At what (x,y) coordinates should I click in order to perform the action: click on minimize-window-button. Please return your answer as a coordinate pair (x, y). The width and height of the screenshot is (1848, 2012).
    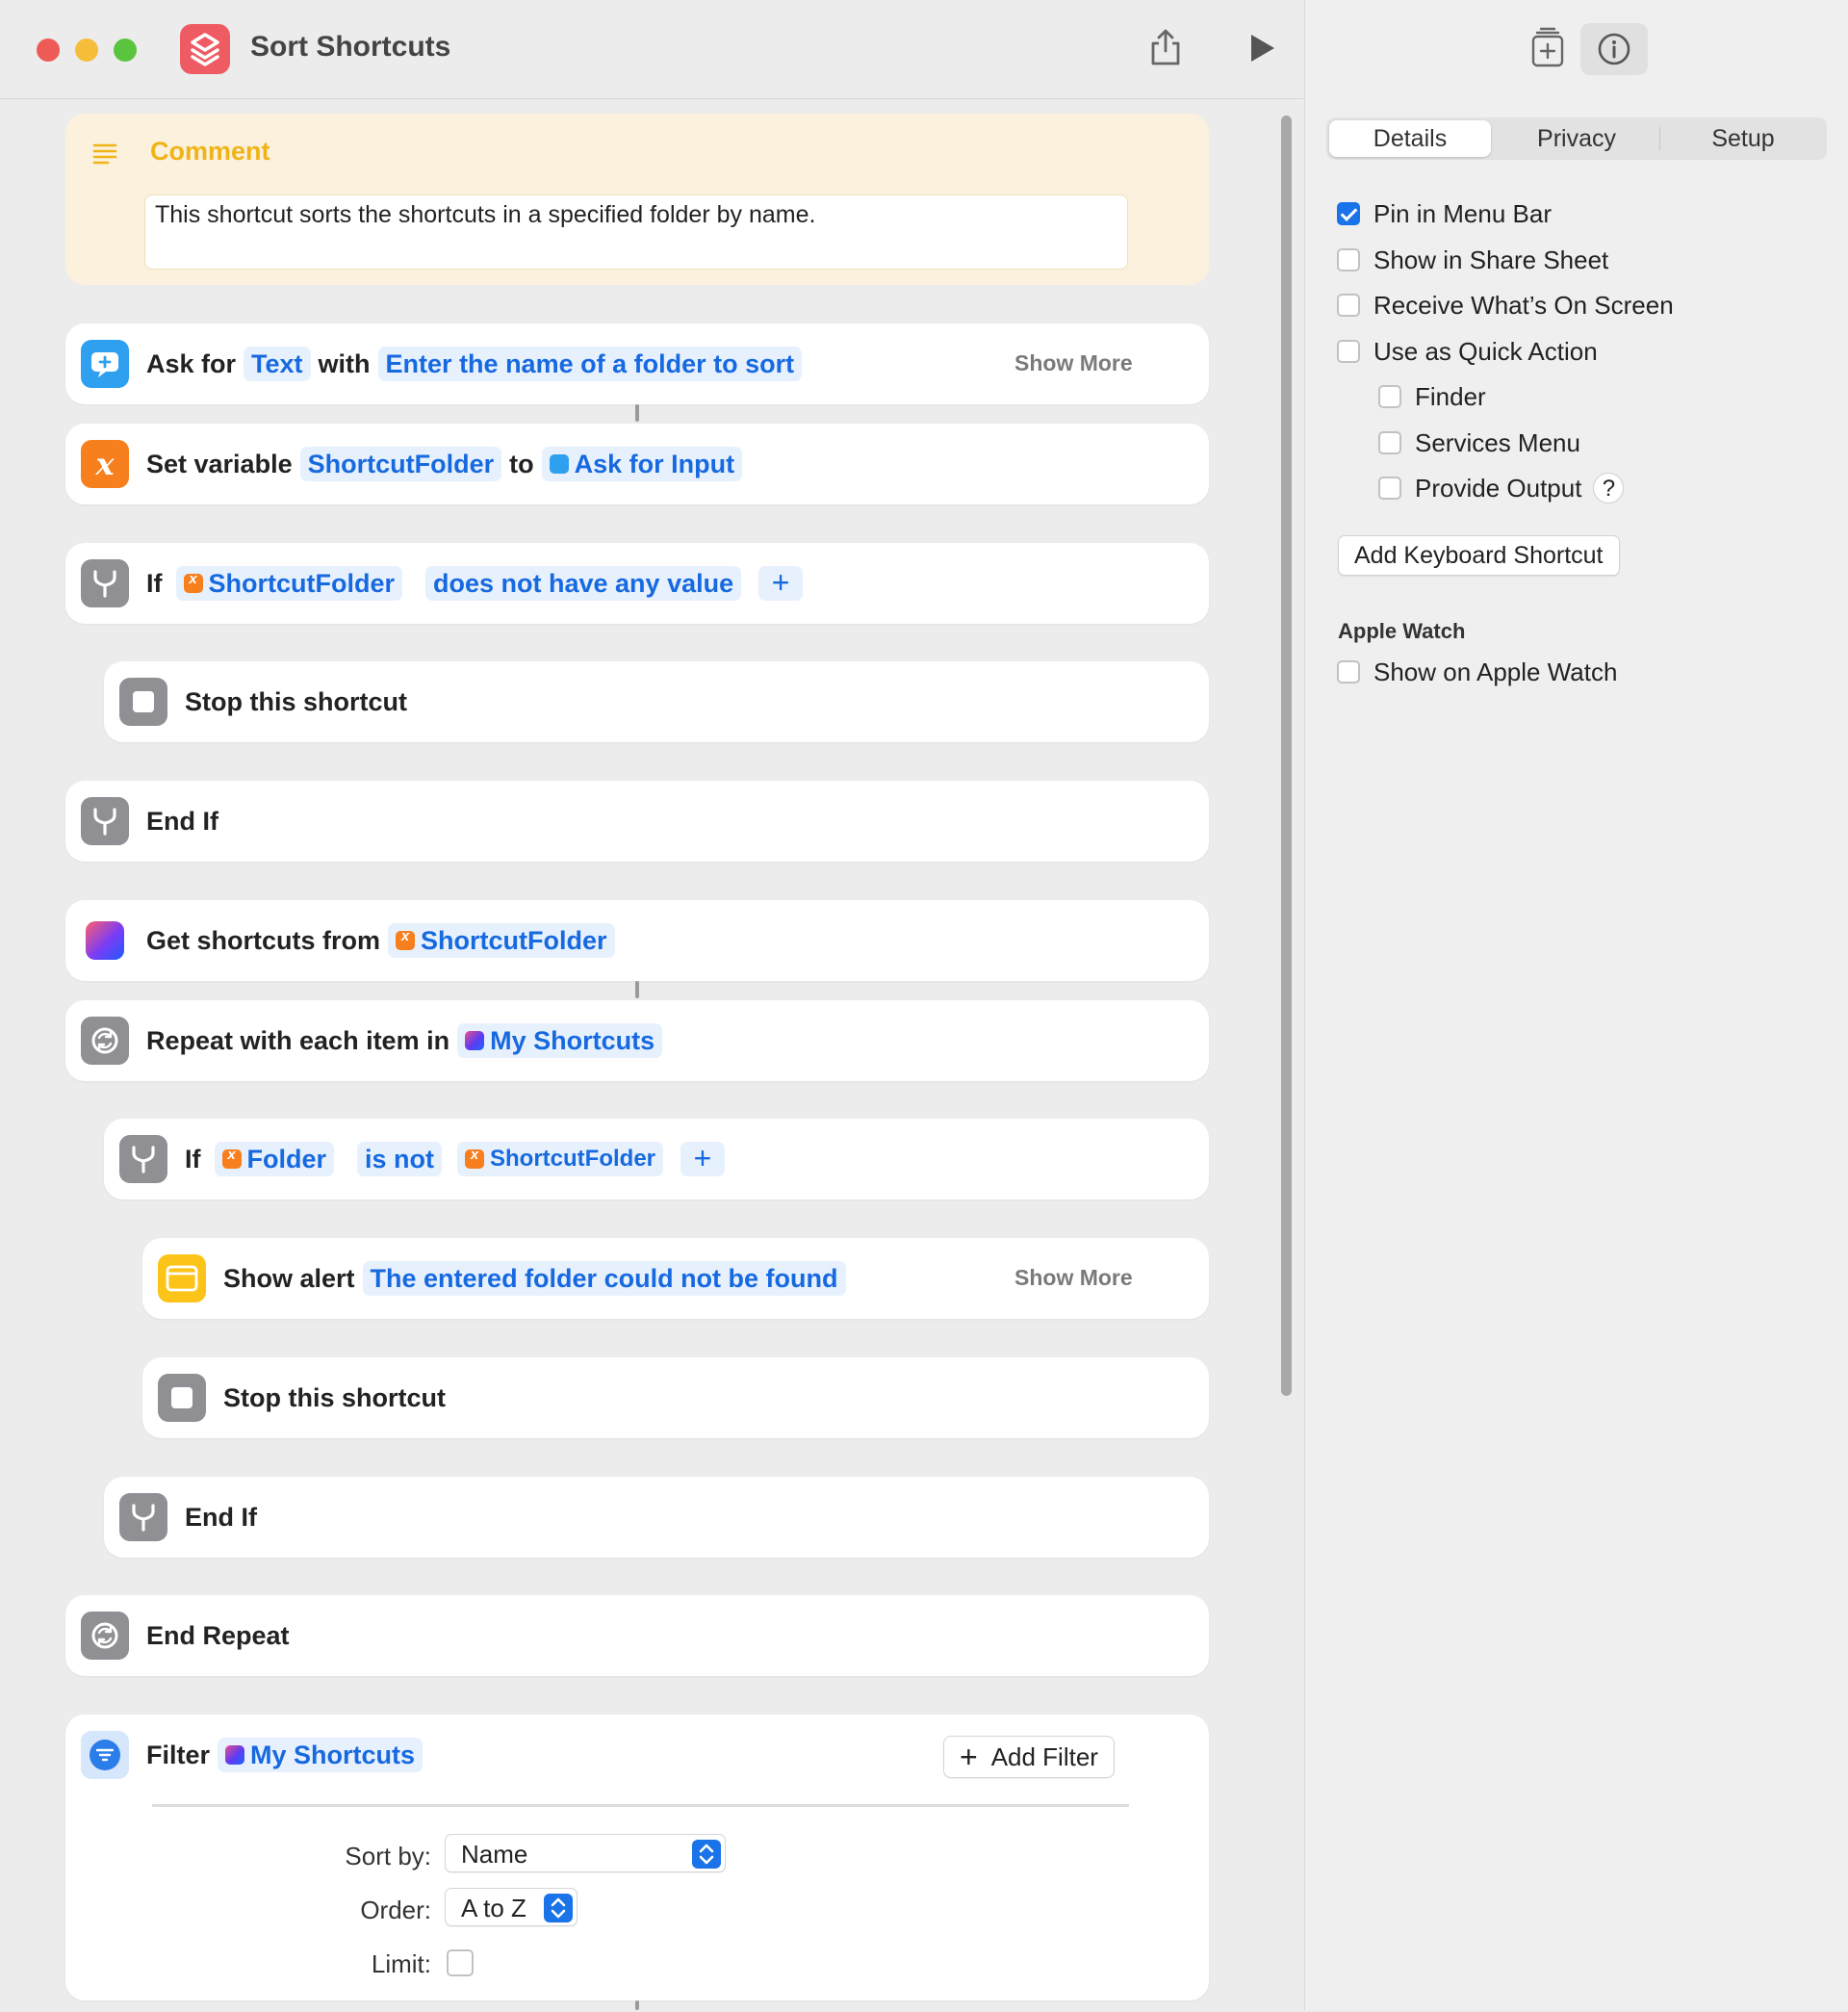
    Looking at the image, I should click on (86, 50).